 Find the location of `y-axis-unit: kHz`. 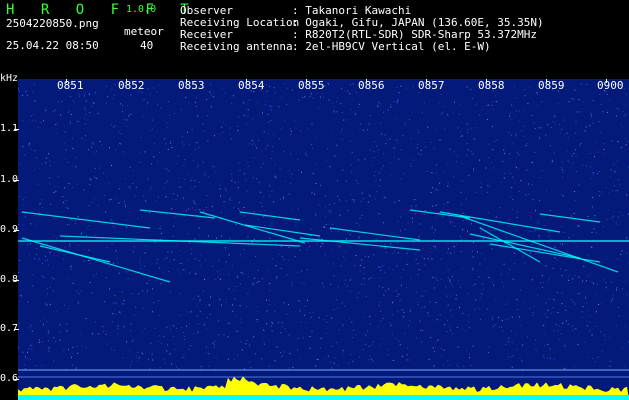

y-axis-unit: kHz is located at coordinates (9, 78).